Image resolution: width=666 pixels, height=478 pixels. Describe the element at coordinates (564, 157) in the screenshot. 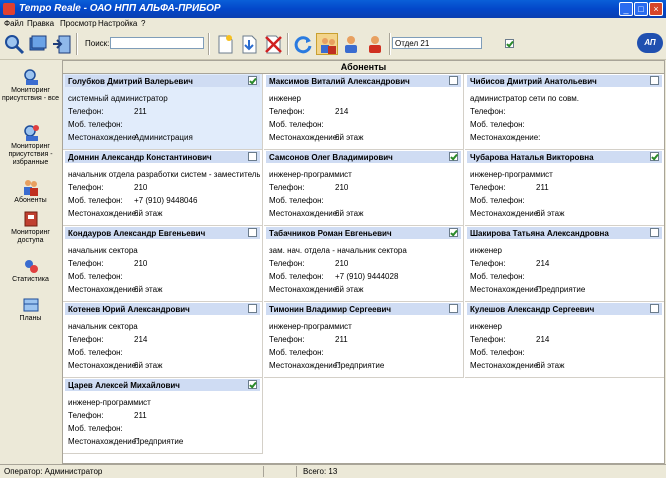

I see `card-header: Чубарова Наталья Викторовна` at that location.